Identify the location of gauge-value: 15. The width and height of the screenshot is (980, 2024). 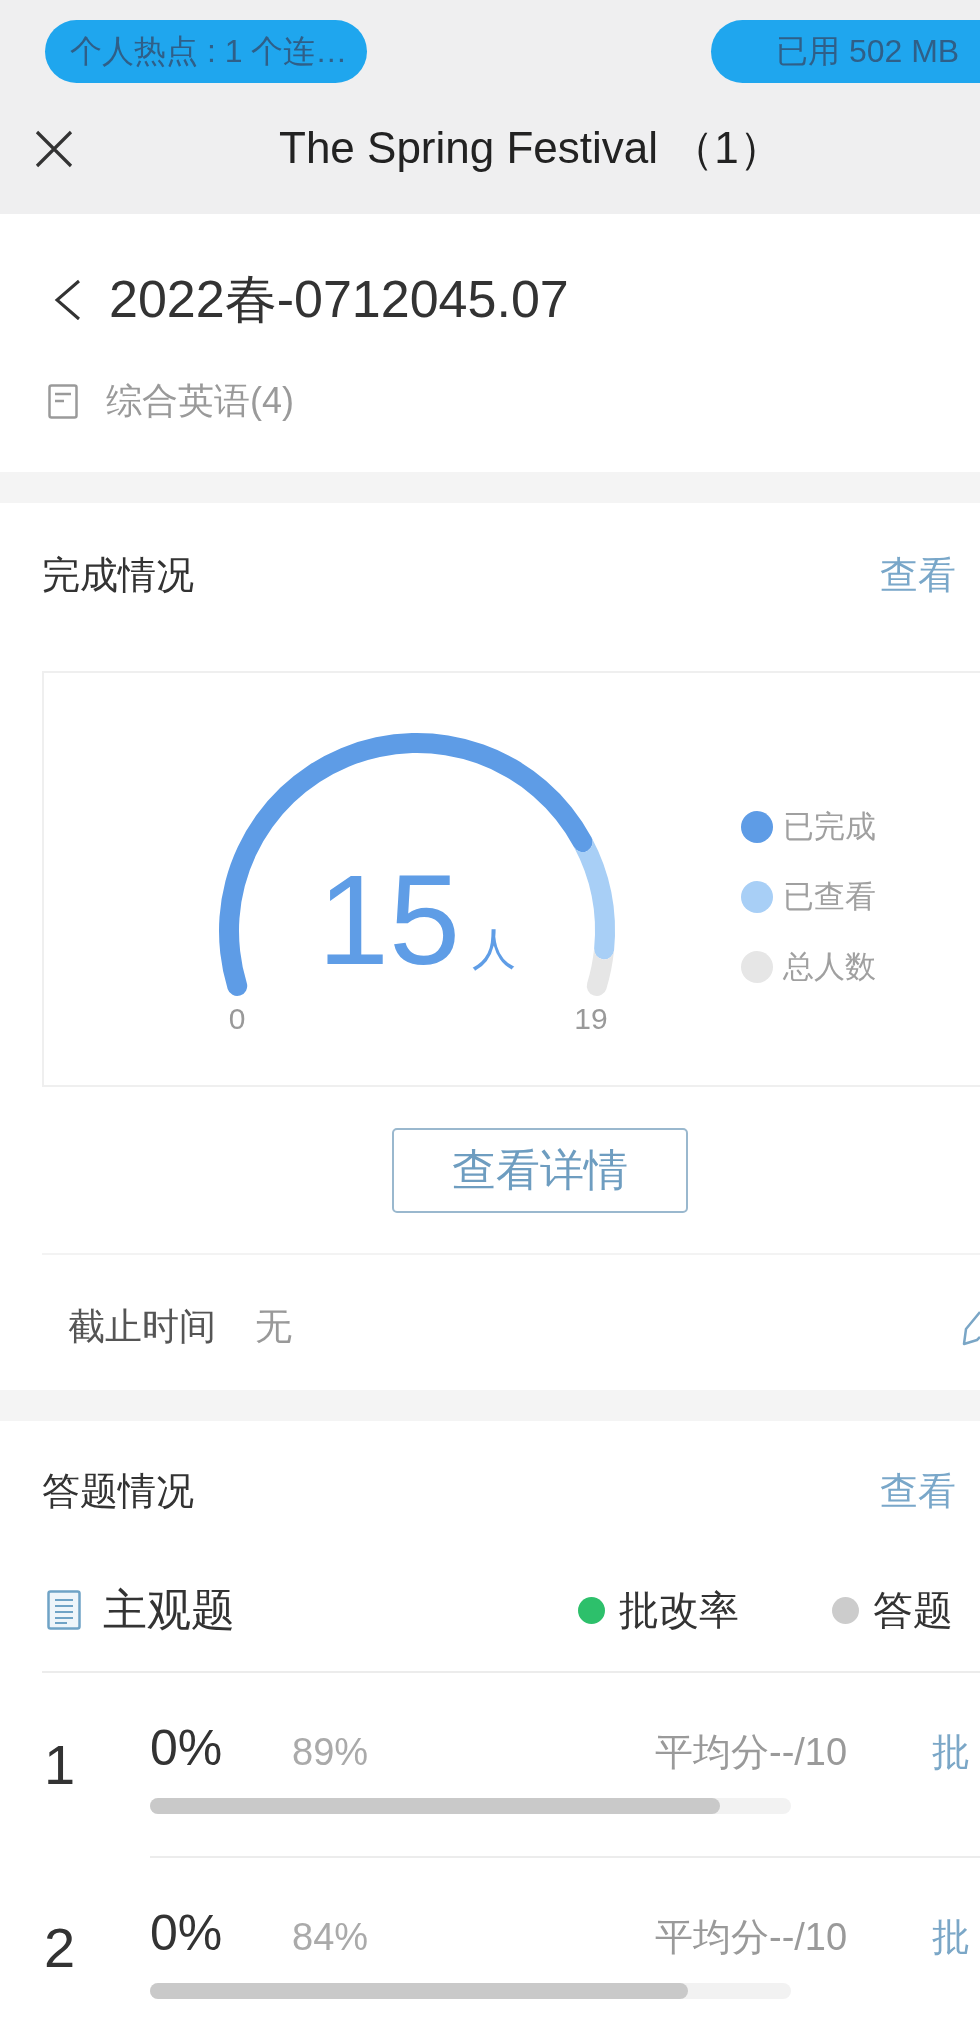
(389, 919).